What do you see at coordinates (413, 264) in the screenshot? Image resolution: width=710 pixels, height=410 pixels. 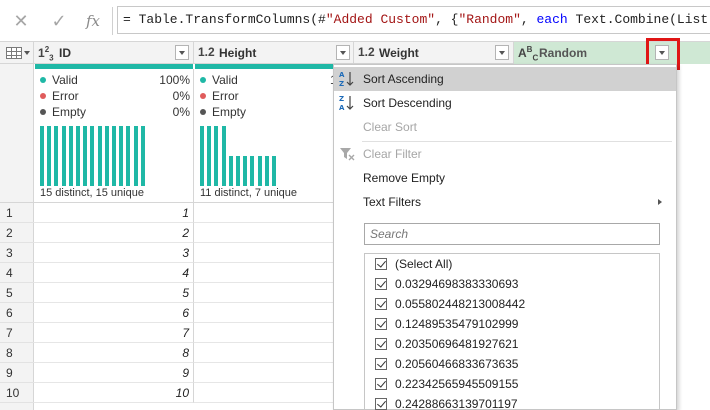 I see `select-all-checkbox: (Select All)` at bounding box center [413, 264].